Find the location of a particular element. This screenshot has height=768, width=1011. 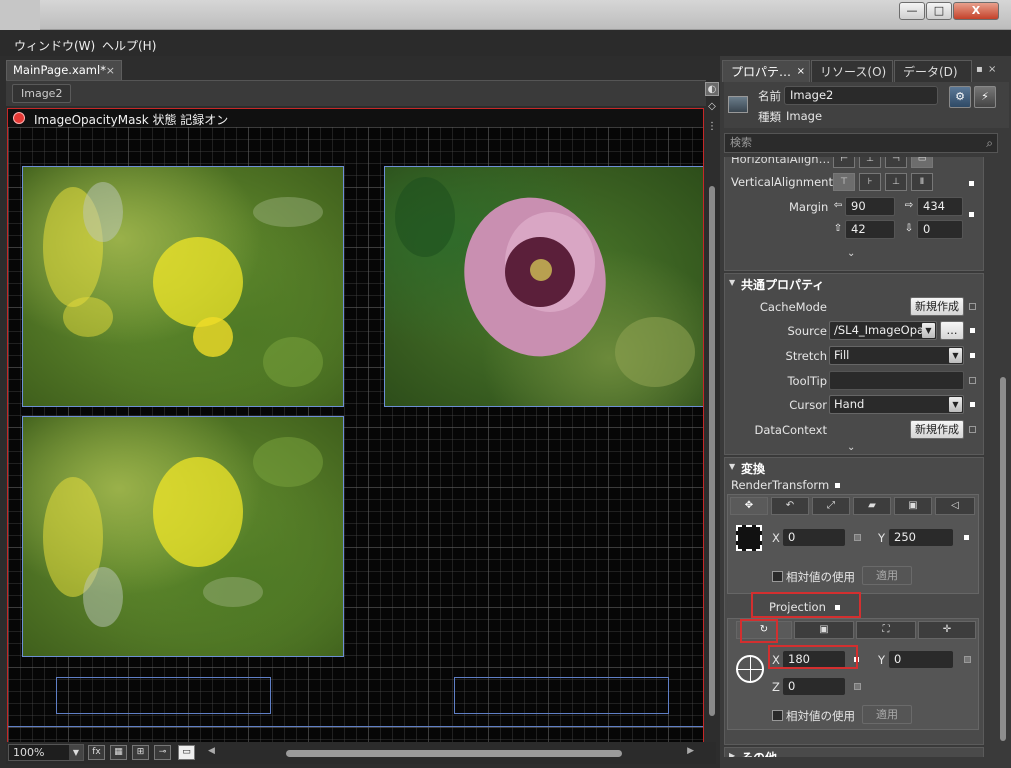

projection-apply-button: 適用 is located at coordinates (887, 714).